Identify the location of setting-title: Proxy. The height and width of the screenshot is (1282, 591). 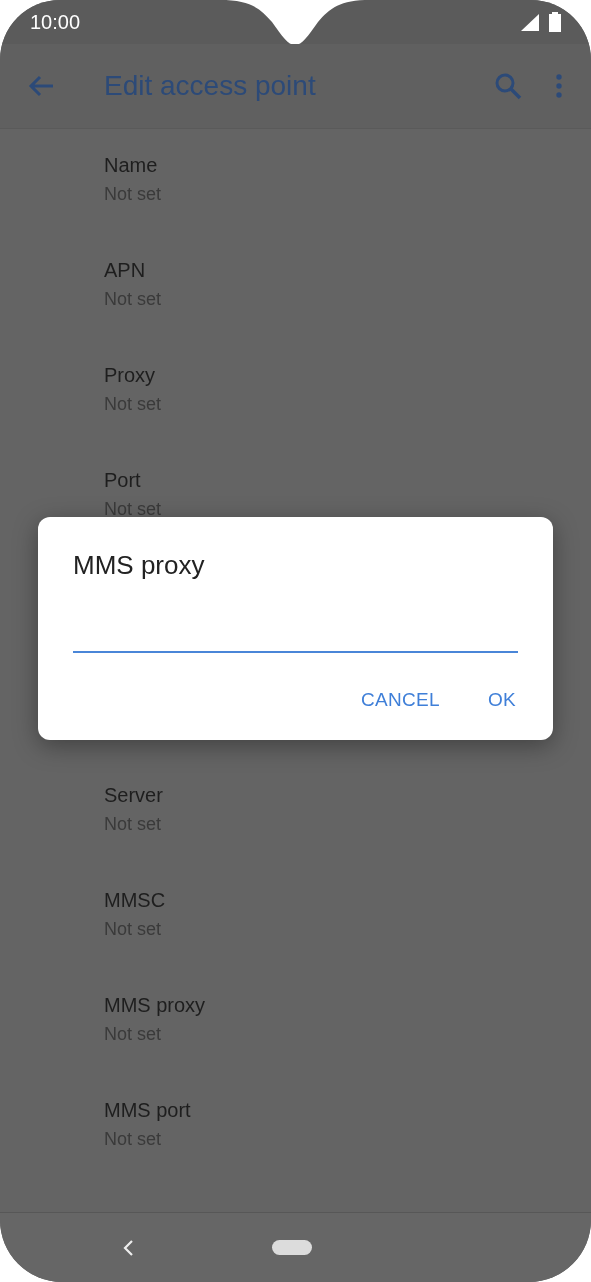
(130, 375).